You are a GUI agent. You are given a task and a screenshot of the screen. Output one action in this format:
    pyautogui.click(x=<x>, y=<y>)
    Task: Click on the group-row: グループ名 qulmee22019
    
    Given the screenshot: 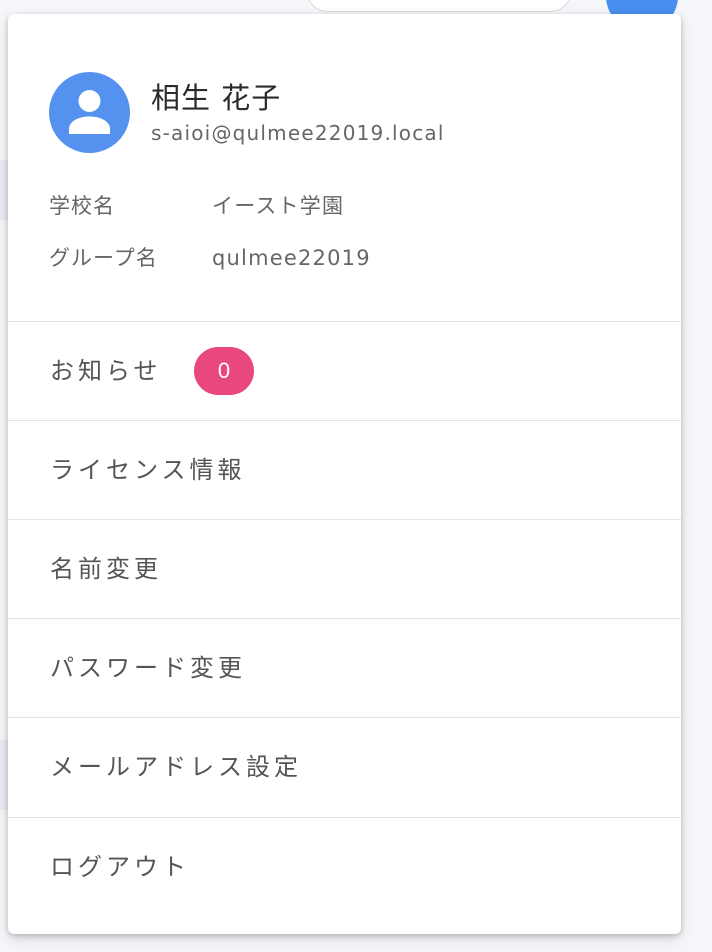 What is the action you would take?
    pyautogui.click(x=349, y=258)
    